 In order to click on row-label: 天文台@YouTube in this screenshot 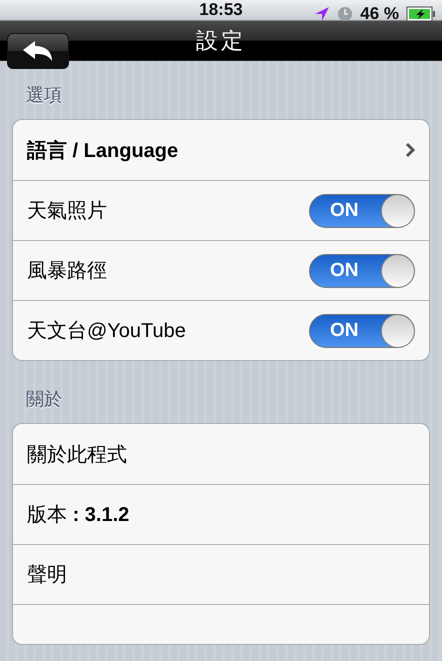, I will do `click(107, 331)`.